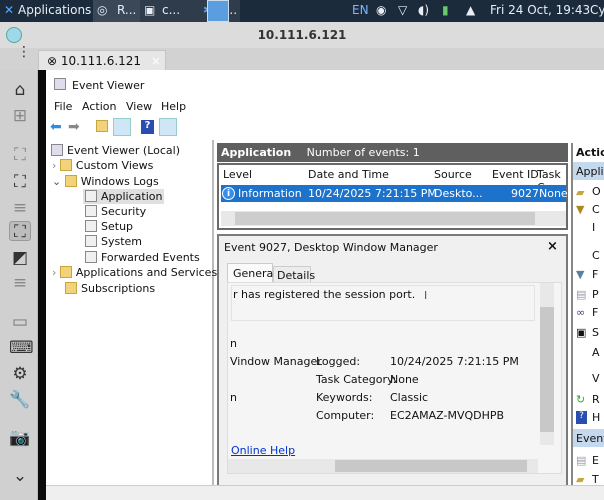  I want to click on keywords-label: Keywords:, so click(344, 397).